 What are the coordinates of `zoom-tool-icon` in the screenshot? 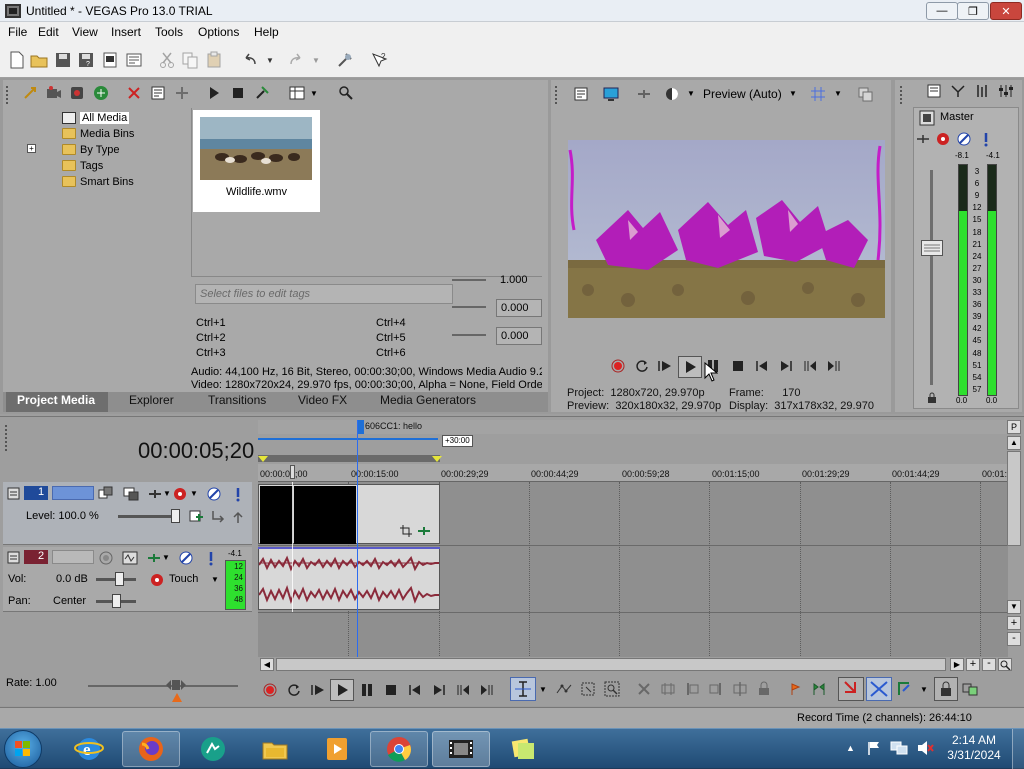 It's located at (1005, 664).